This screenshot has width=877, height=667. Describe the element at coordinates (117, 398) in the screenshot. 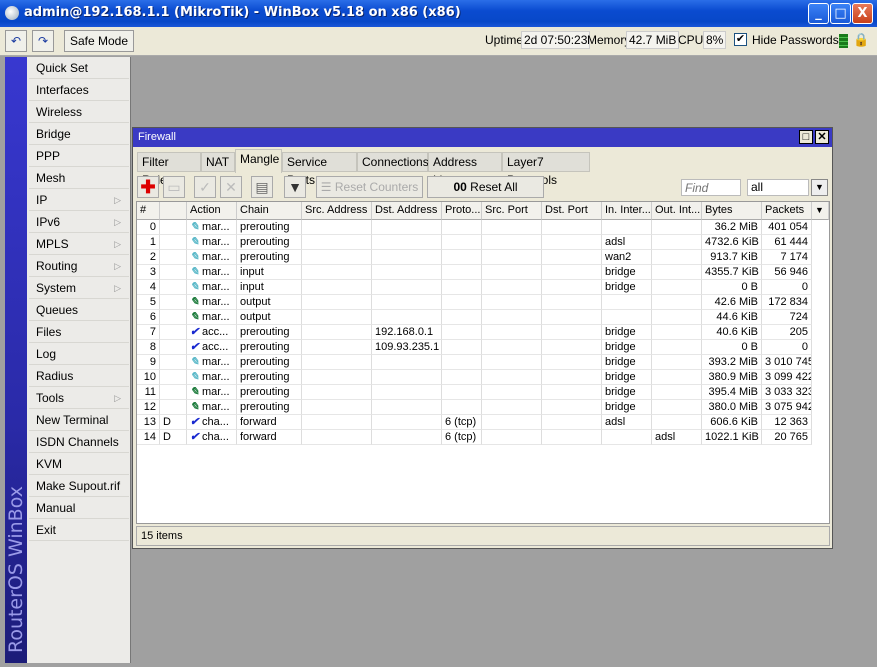

I see `submenu-arrow-icon: ▷` at that location.